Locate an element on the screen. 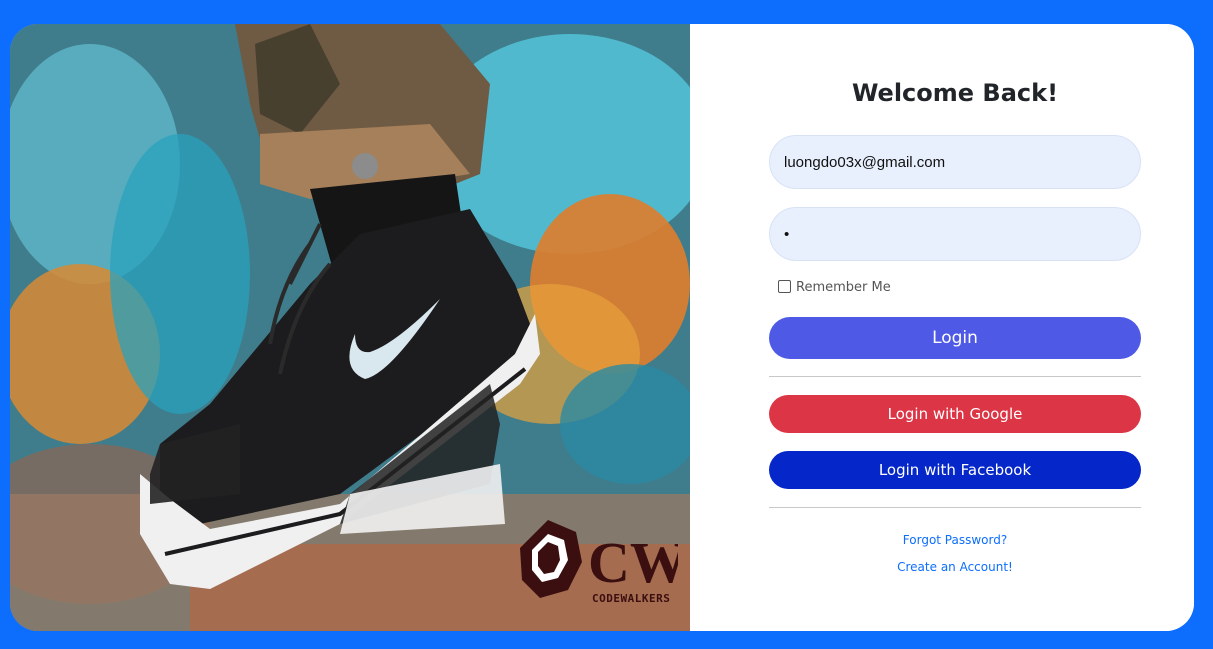 The width and height of the screenshot is (1213, 649). logo-wordmark: CODEWALKERS is located at coordinates (631, 598).